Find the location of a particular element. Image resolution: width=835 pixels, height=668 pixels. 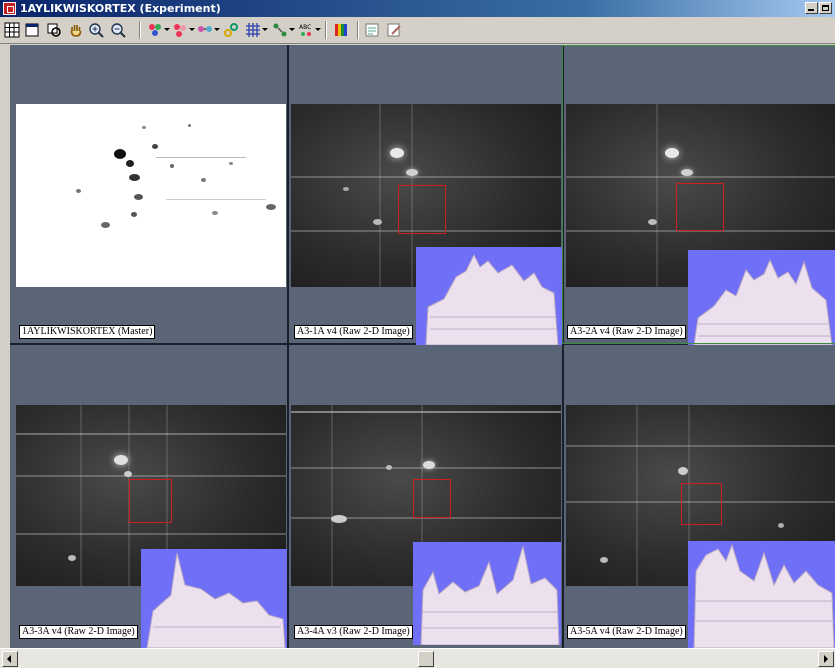

spot-link-icon is located at coordinates (231, 30).